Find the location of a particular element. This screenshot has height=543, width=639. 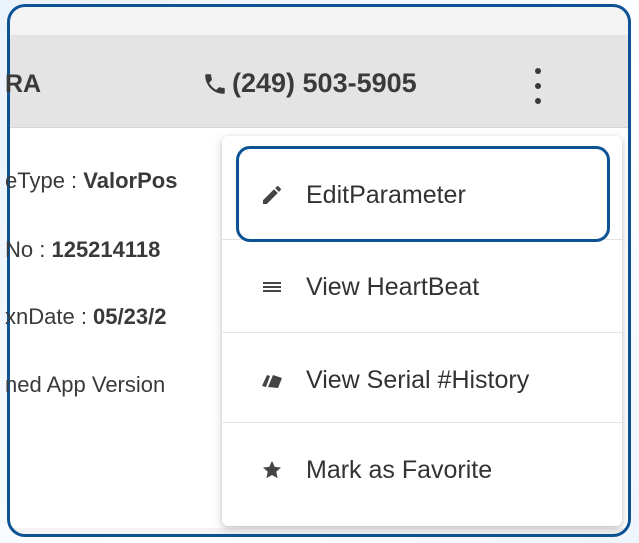

phone-number-text: (249) 503-5905 is located at coordinates (324, 83).